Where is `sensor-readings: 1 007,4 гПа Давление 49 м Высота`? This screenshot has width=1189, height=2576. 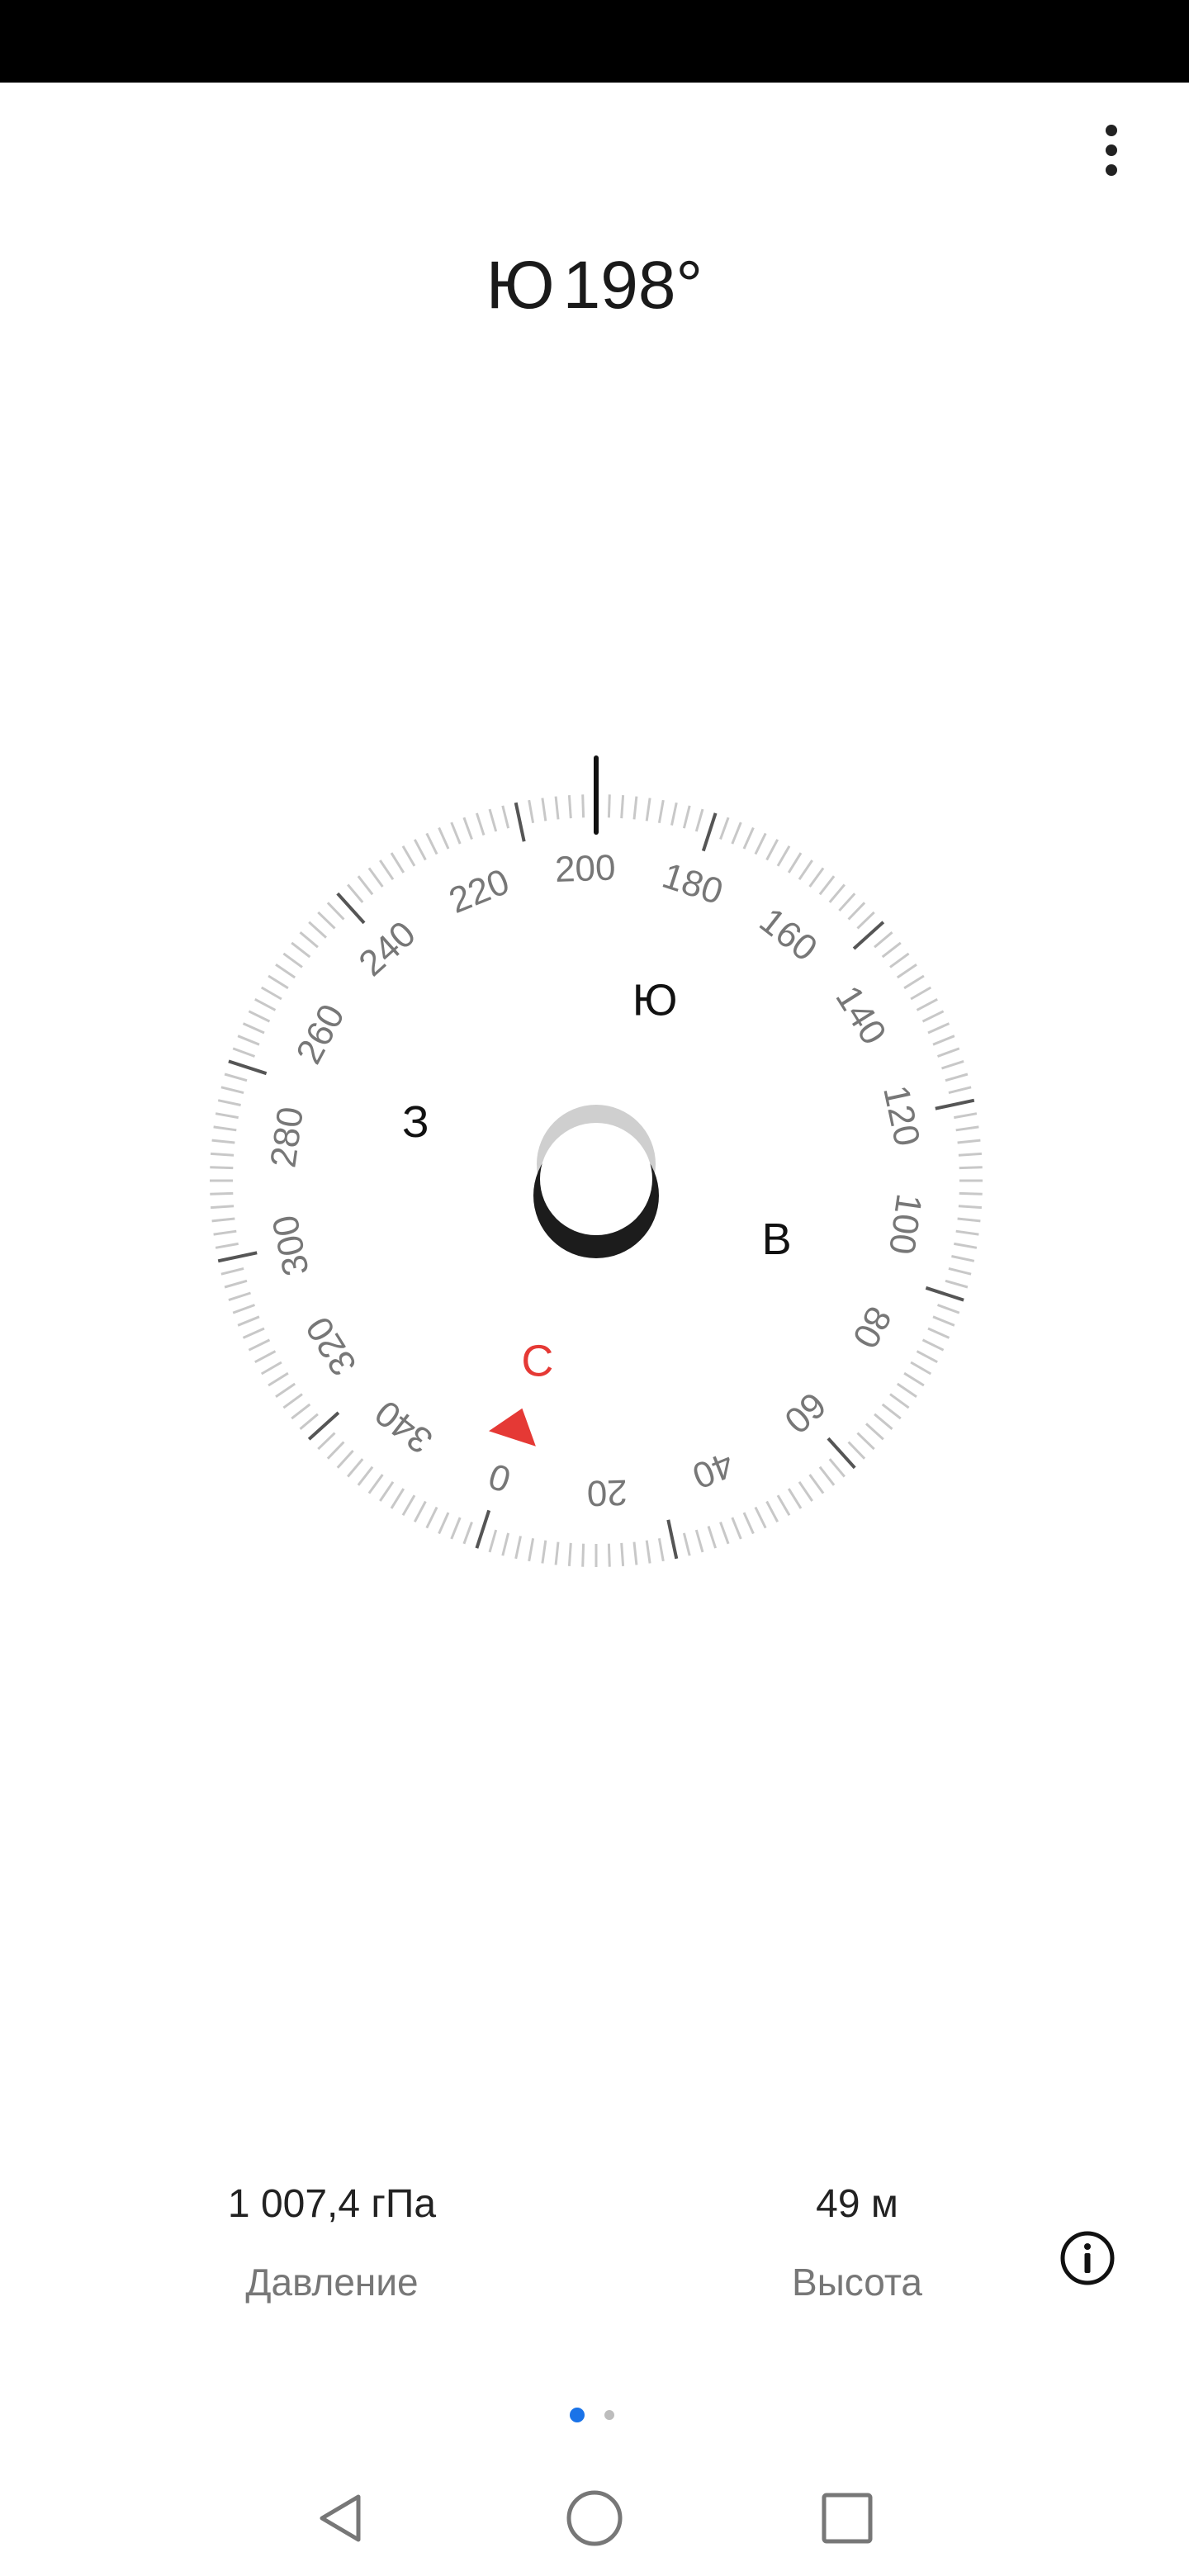
sensor-readings: 1 007,4 гПа Давление 49 м Высота is located at coordinates (594, 2262).